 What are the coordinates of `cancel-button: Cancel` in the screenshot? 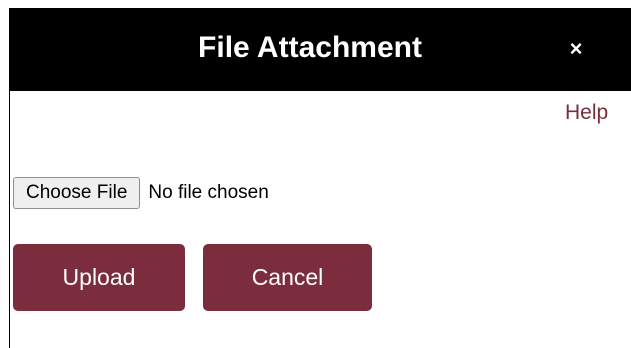 It's located at (287, 277).